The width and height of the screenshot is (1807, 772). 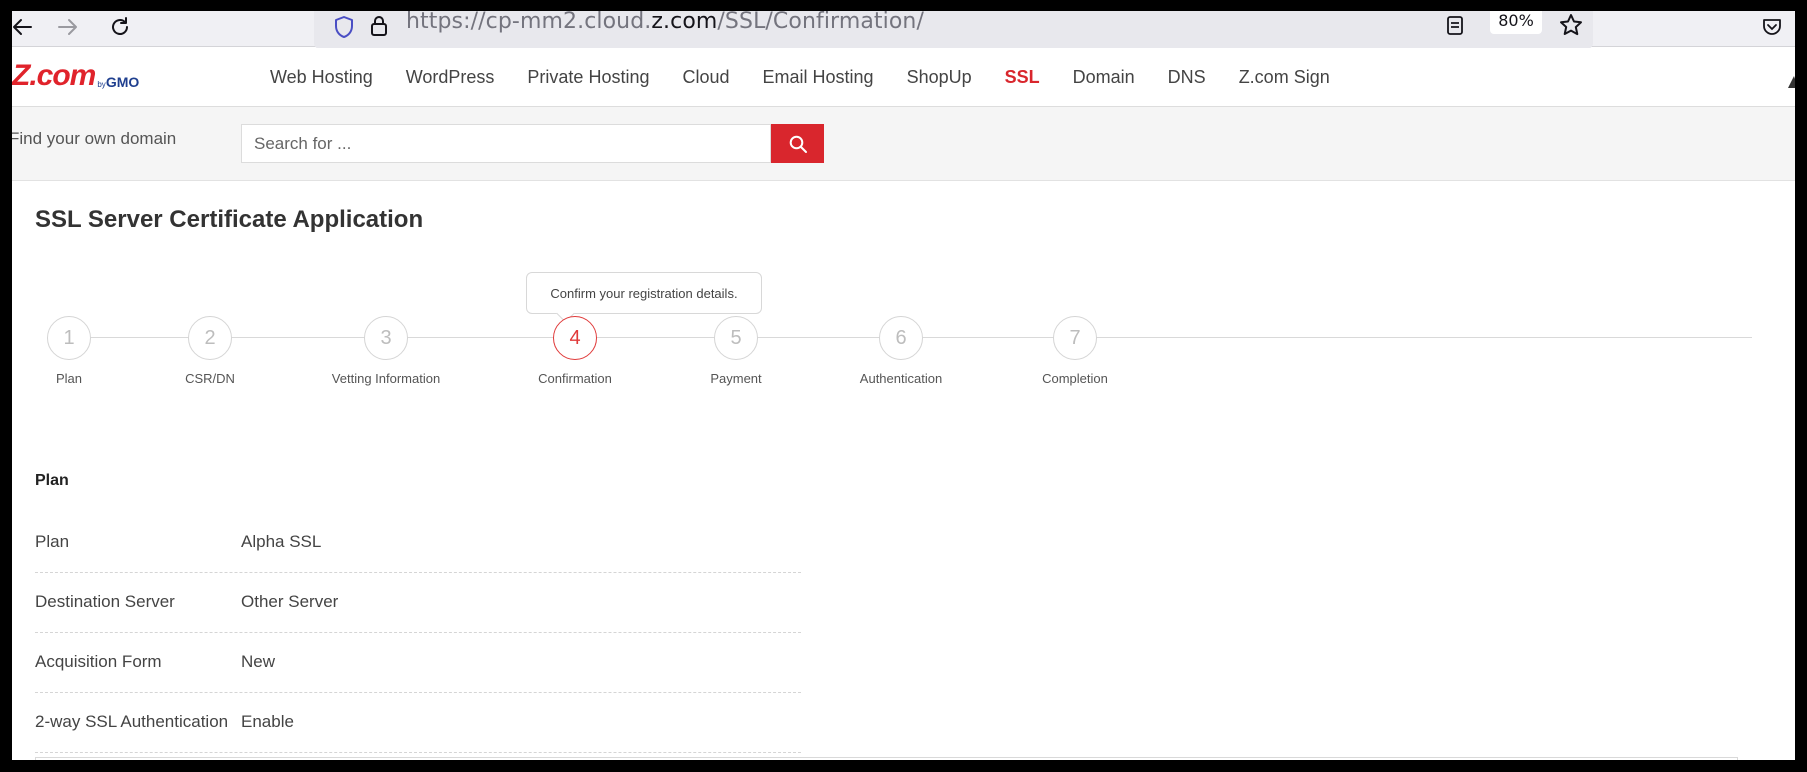 I want to click on nav-item-wordpress: WordPress, so click(x=450, y=77).